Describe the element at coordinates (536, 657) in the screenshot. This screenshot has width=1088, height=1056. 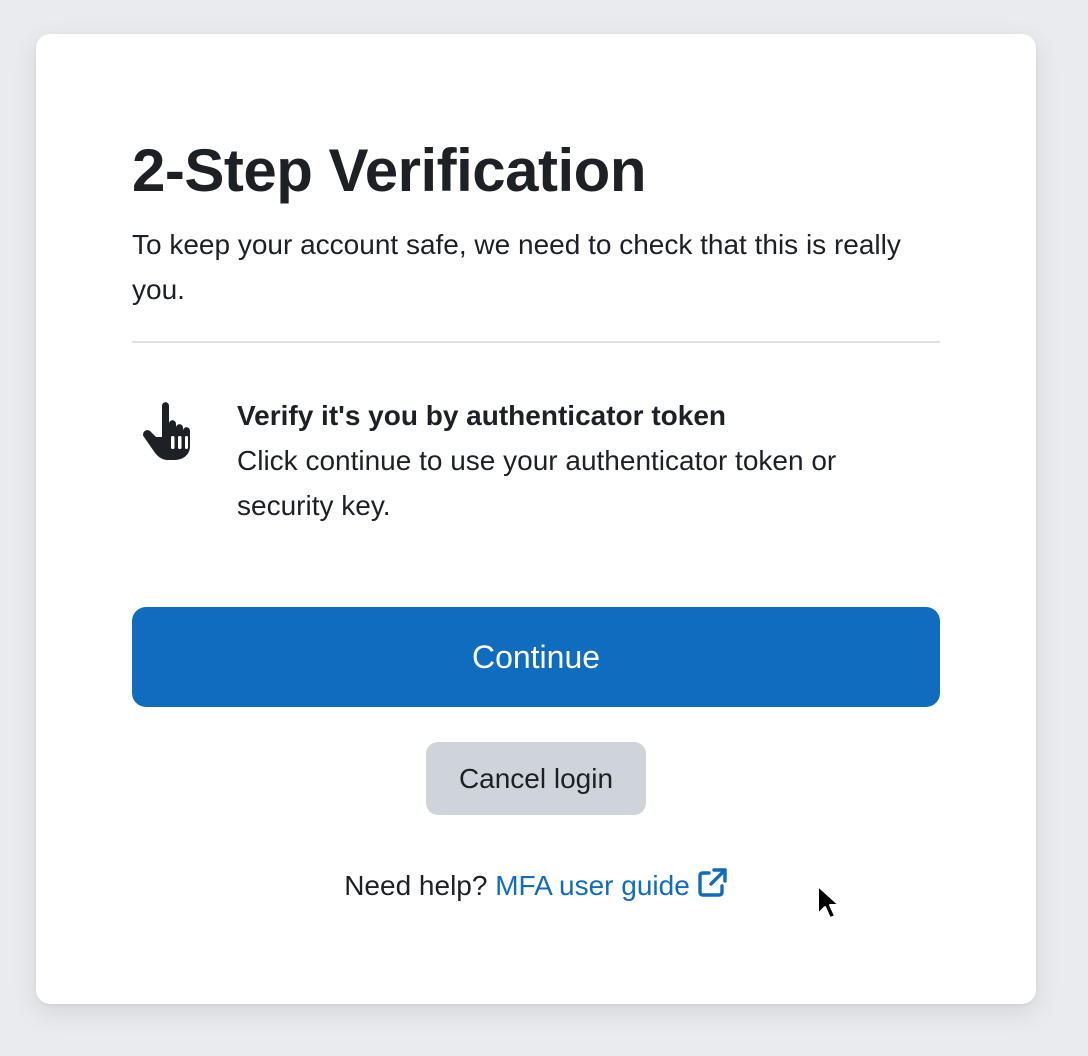
I see `continue-button: Continue` at that location.